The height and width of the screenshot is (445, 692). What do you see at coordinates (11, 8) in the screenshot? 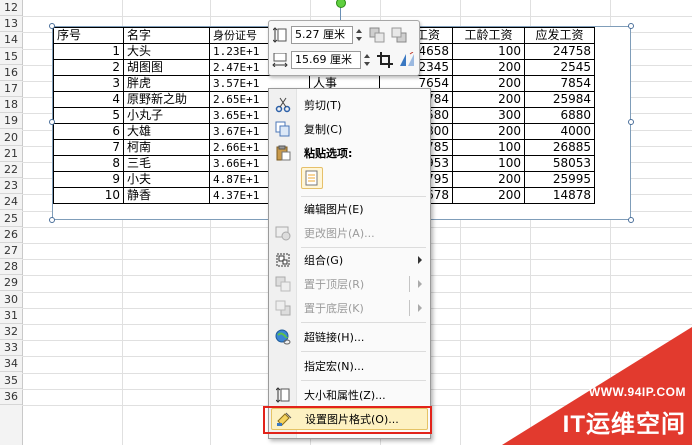
I see `row-header: 12` at bounding box center [11, 8].